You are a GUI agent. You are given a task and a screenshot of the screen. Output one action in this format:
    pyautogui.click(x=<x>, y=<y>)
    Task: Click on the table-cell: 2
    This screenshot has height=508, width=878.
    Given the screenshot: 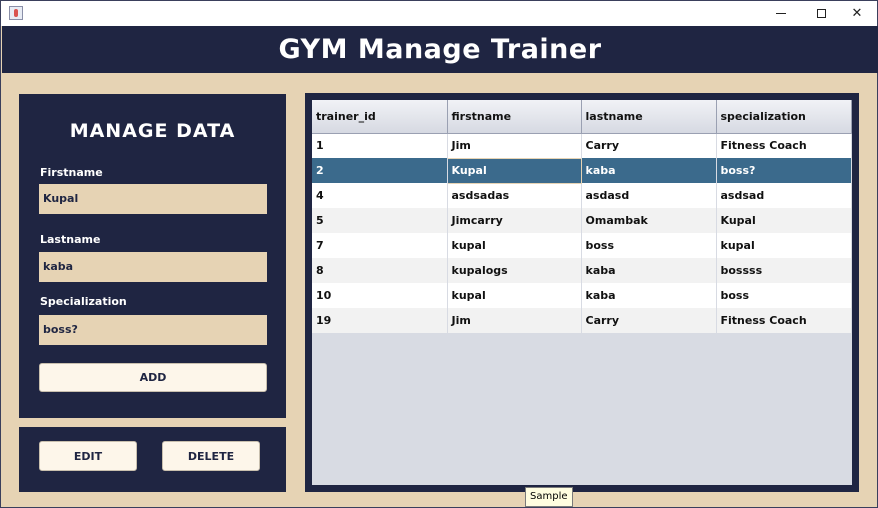 What is the action you would take?
    pyautogui.click(x=379, y=170)
    